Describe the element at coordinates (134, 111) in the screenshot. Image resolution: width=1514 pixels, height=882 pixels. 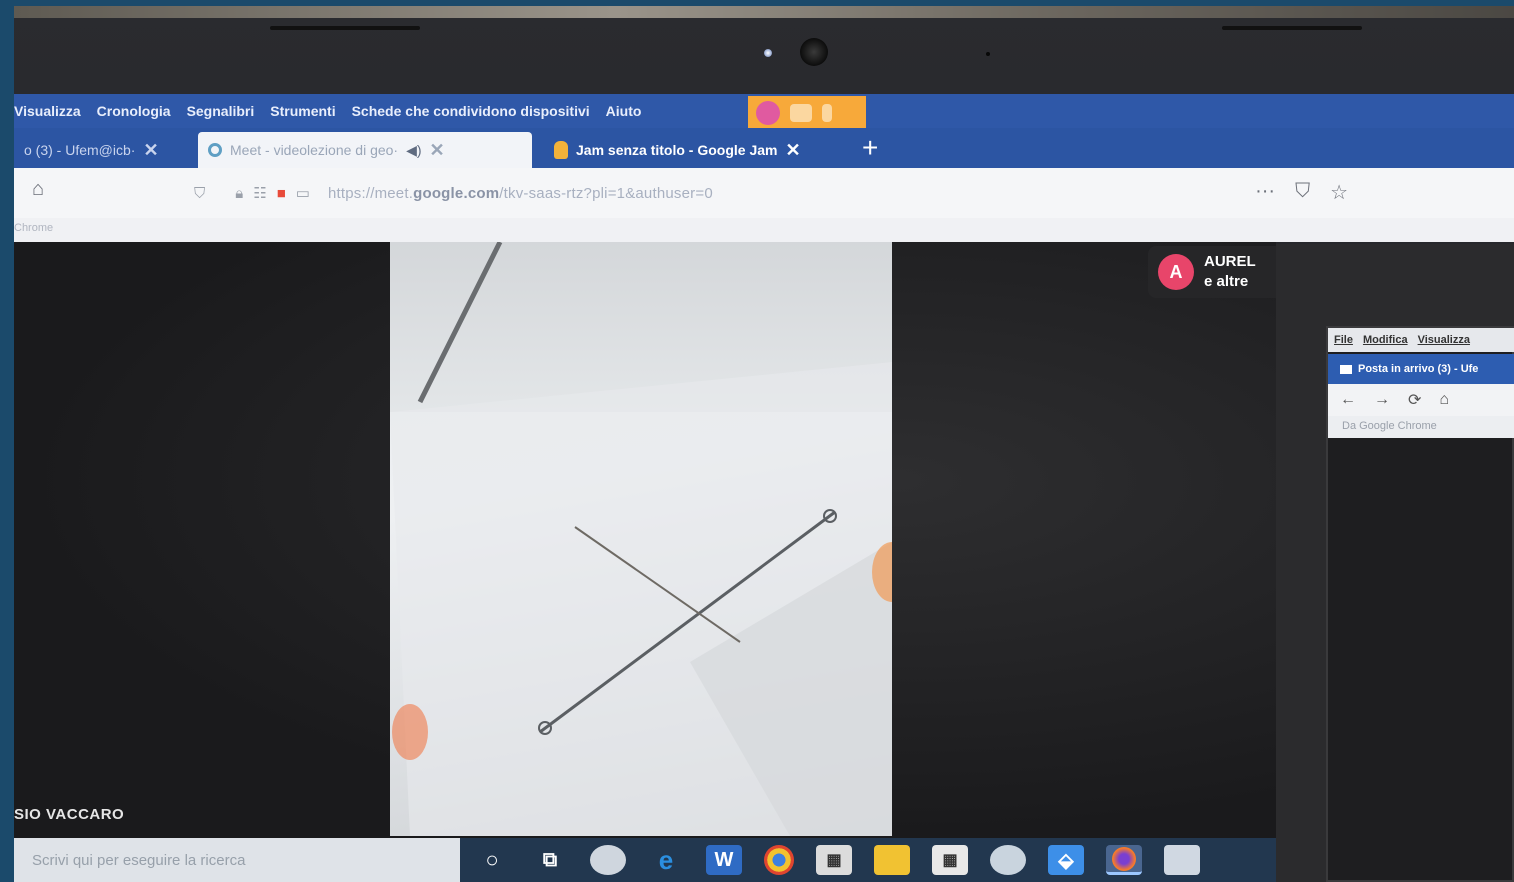
I see `menu-cronologia: Cronologia` at that location.